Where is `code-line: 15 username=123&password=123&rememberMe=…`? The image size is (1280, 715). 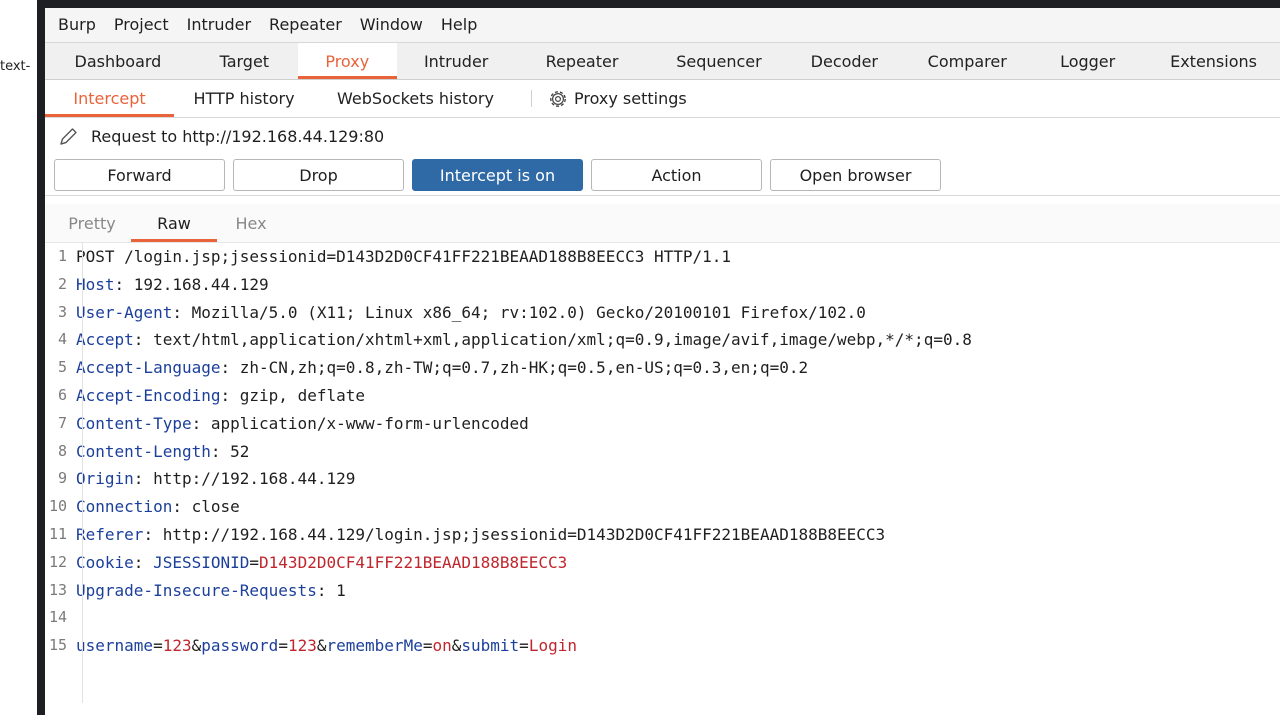
code-line: 15 username=123&password=123&rememberMe=… is located at coordinates (662, 646).